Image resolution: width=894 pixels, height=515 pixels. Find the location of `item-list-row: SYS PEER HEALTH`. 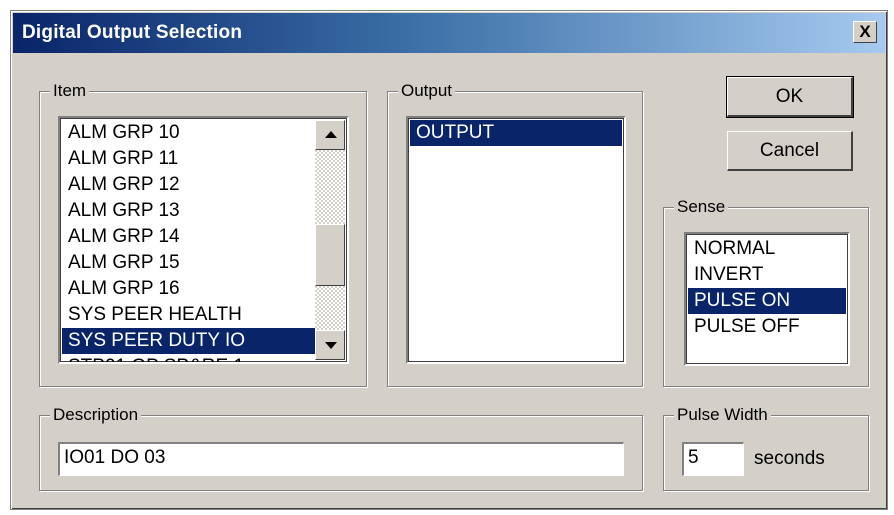

item-list-row: SYS PEER HEALTH is located at coordinates (188, 315).